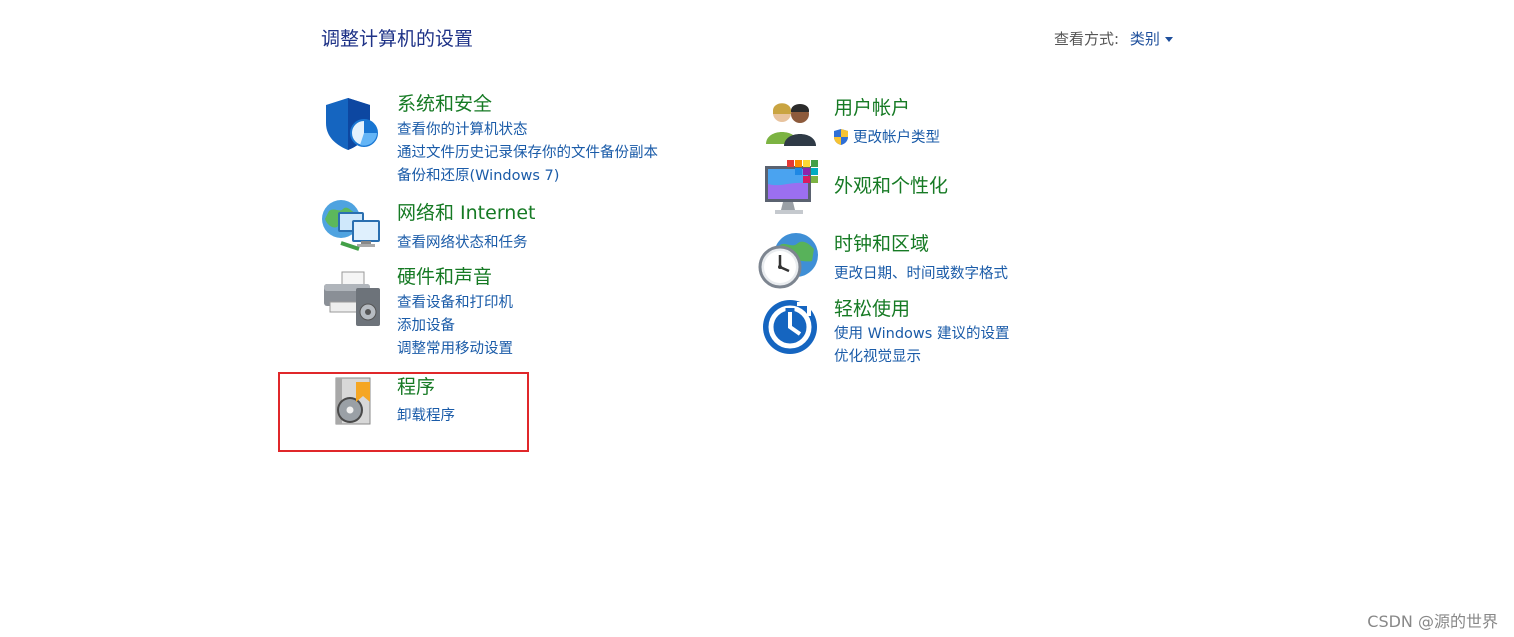 This screenshot has width=1514, height=637. I want to click on network-globe-icon, so click(351, 225).